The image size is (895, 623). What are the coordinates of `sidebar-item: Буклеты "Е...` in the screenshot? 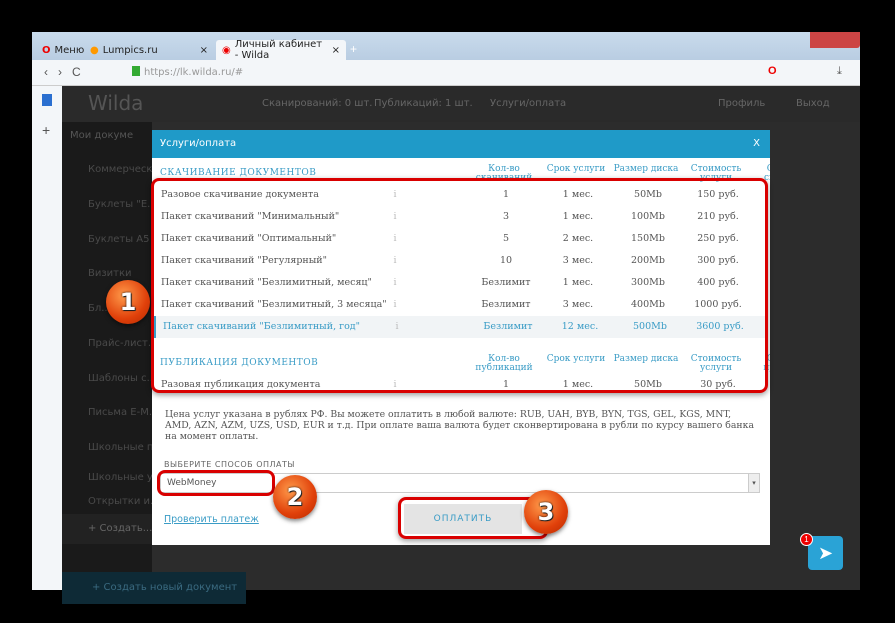 It's located at (120, 204).